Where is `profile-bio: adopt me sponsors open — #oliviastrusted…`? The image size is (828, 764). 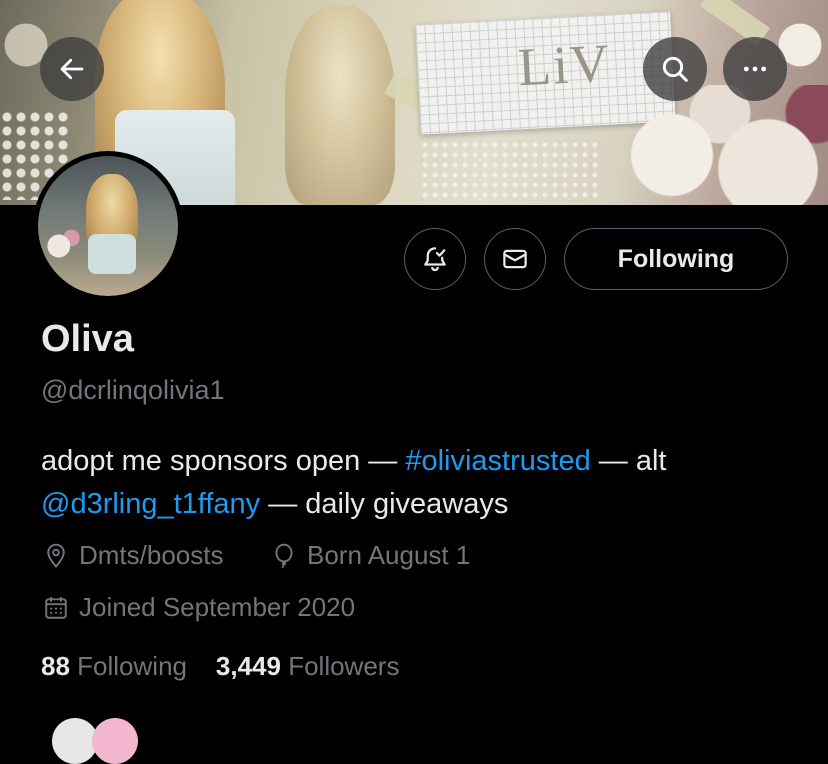 profile-bio: adopt me sponsors open — #oliviastrusted… is located at coordinates (421, 483).